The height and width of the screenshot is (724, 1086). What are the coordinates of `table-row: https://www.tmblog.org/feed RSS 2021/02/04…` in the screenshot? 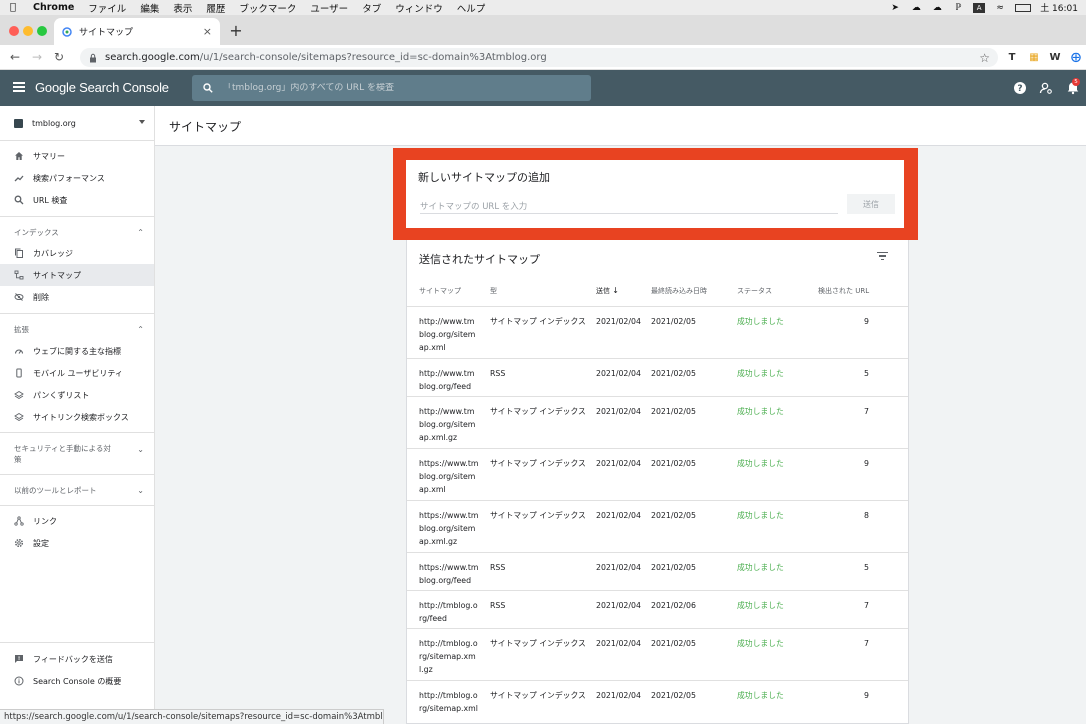 It's located at (657, 571).